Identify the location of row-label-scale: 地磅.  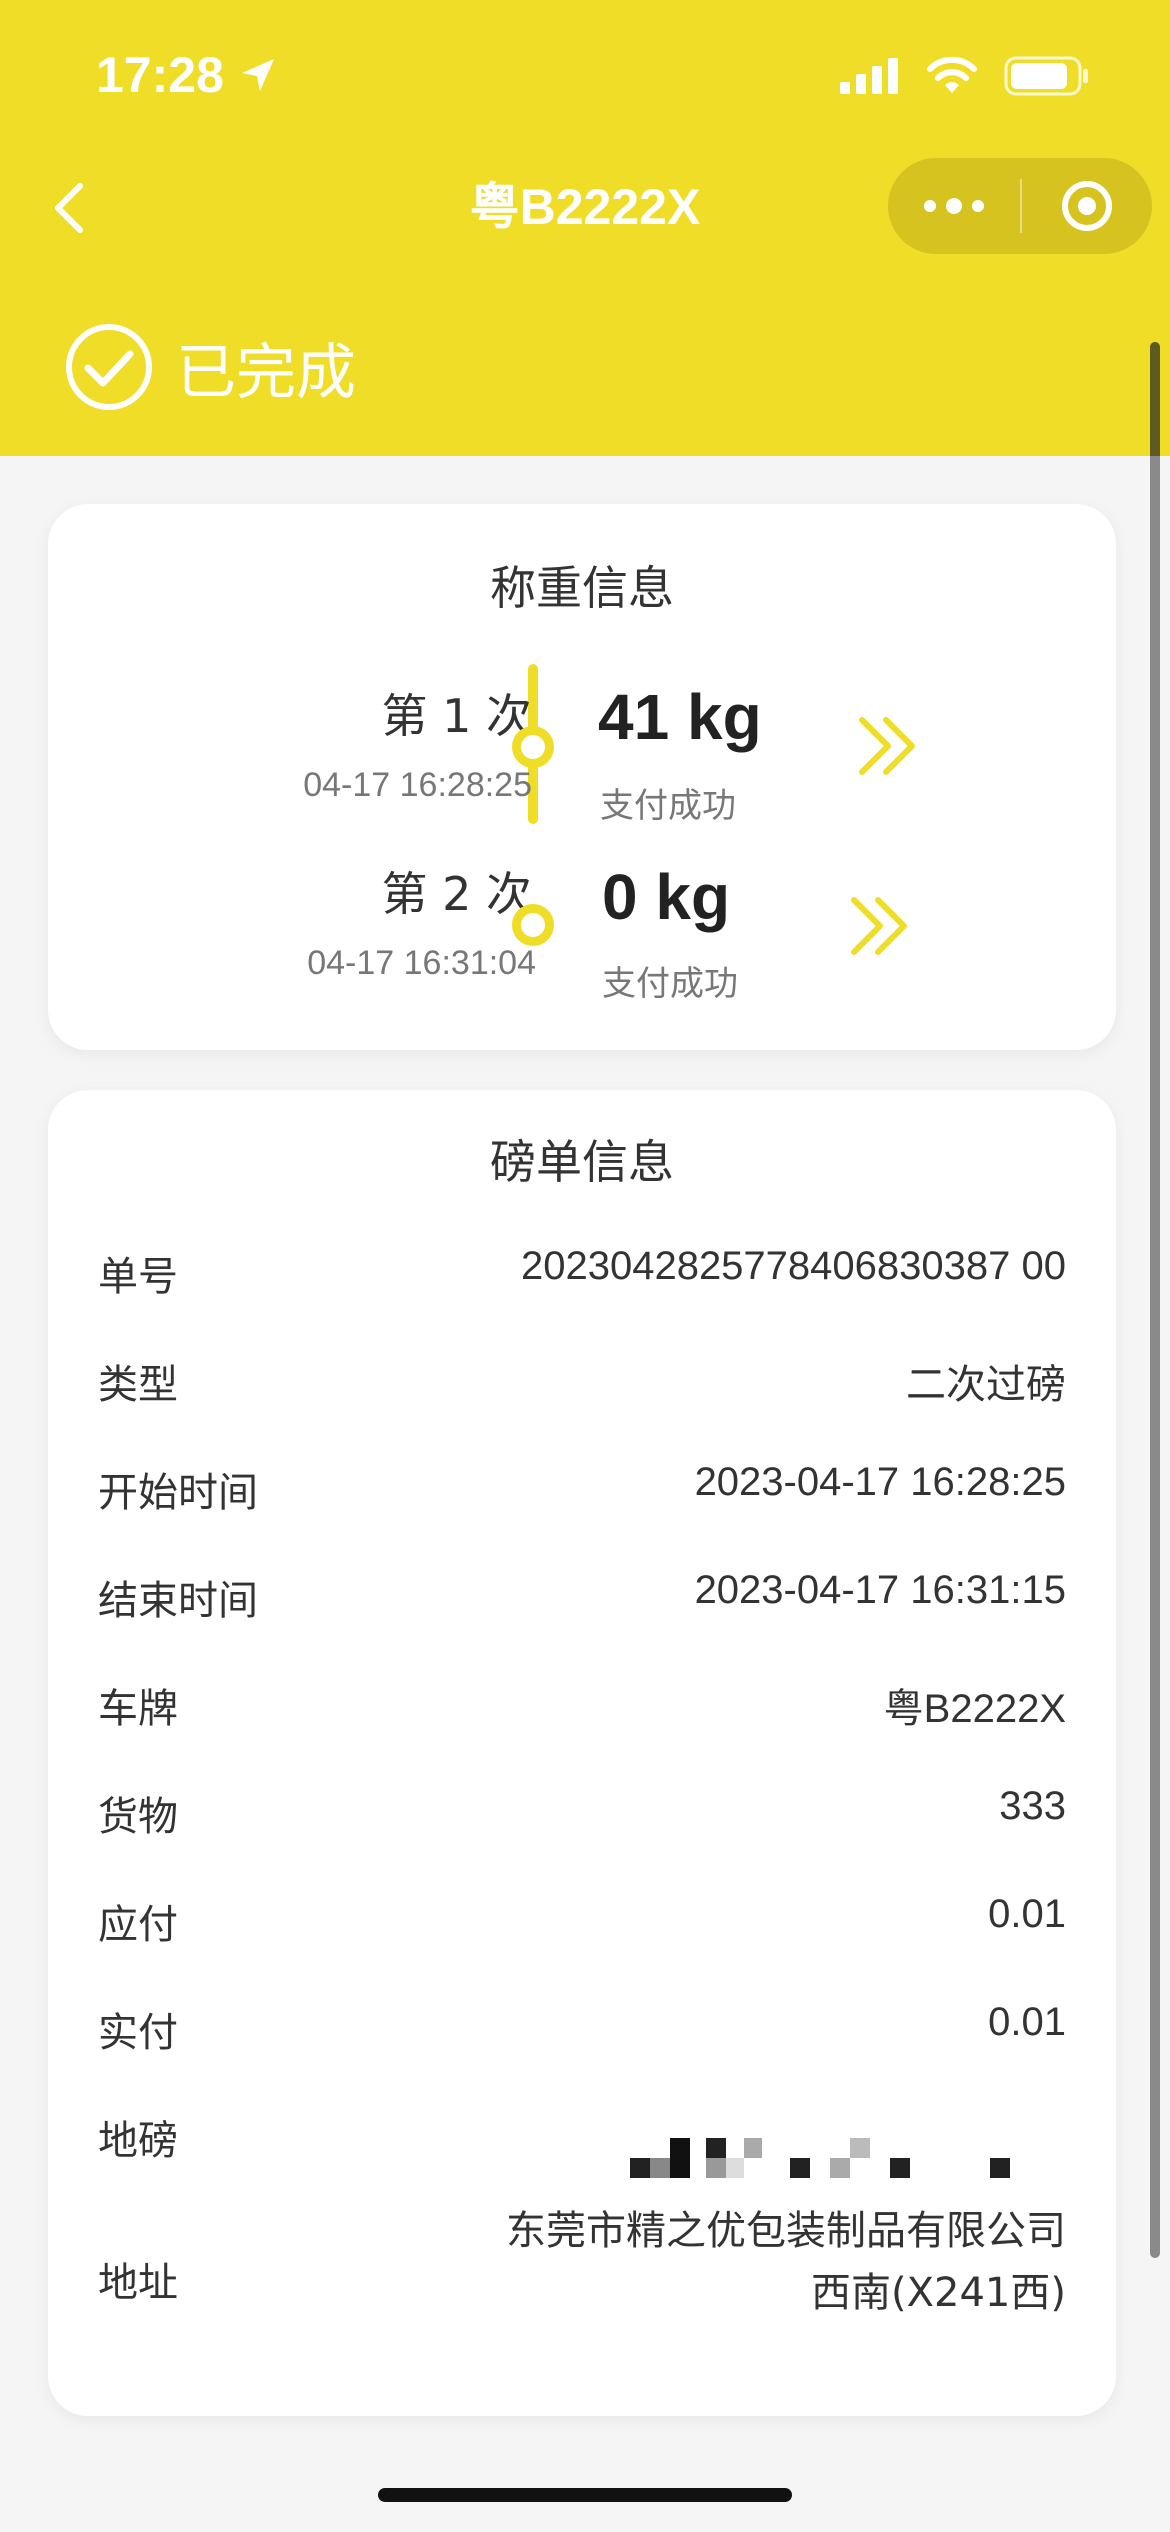
(138, 2141).